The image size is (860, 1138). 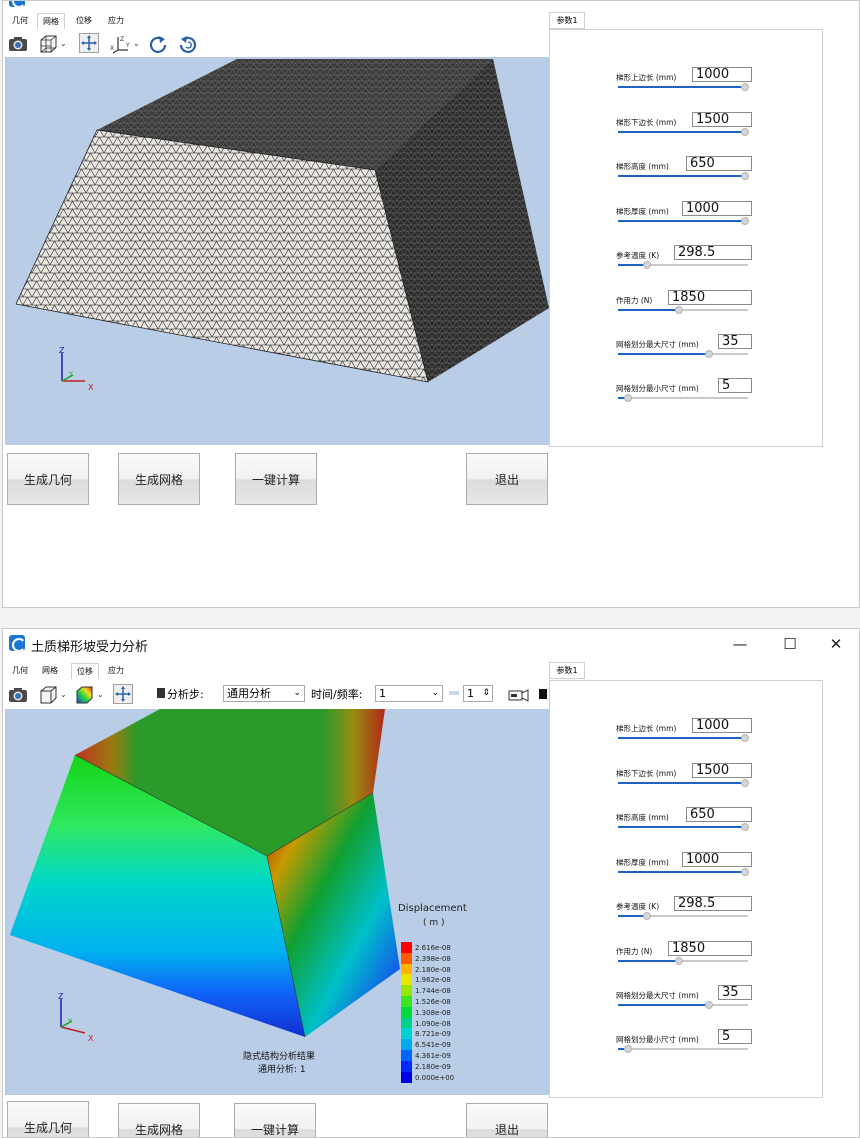 What do you see at coordinates (62, 350) in the screenshot?
I see `axis-z-label: Z` at bounding box center [62, 350].